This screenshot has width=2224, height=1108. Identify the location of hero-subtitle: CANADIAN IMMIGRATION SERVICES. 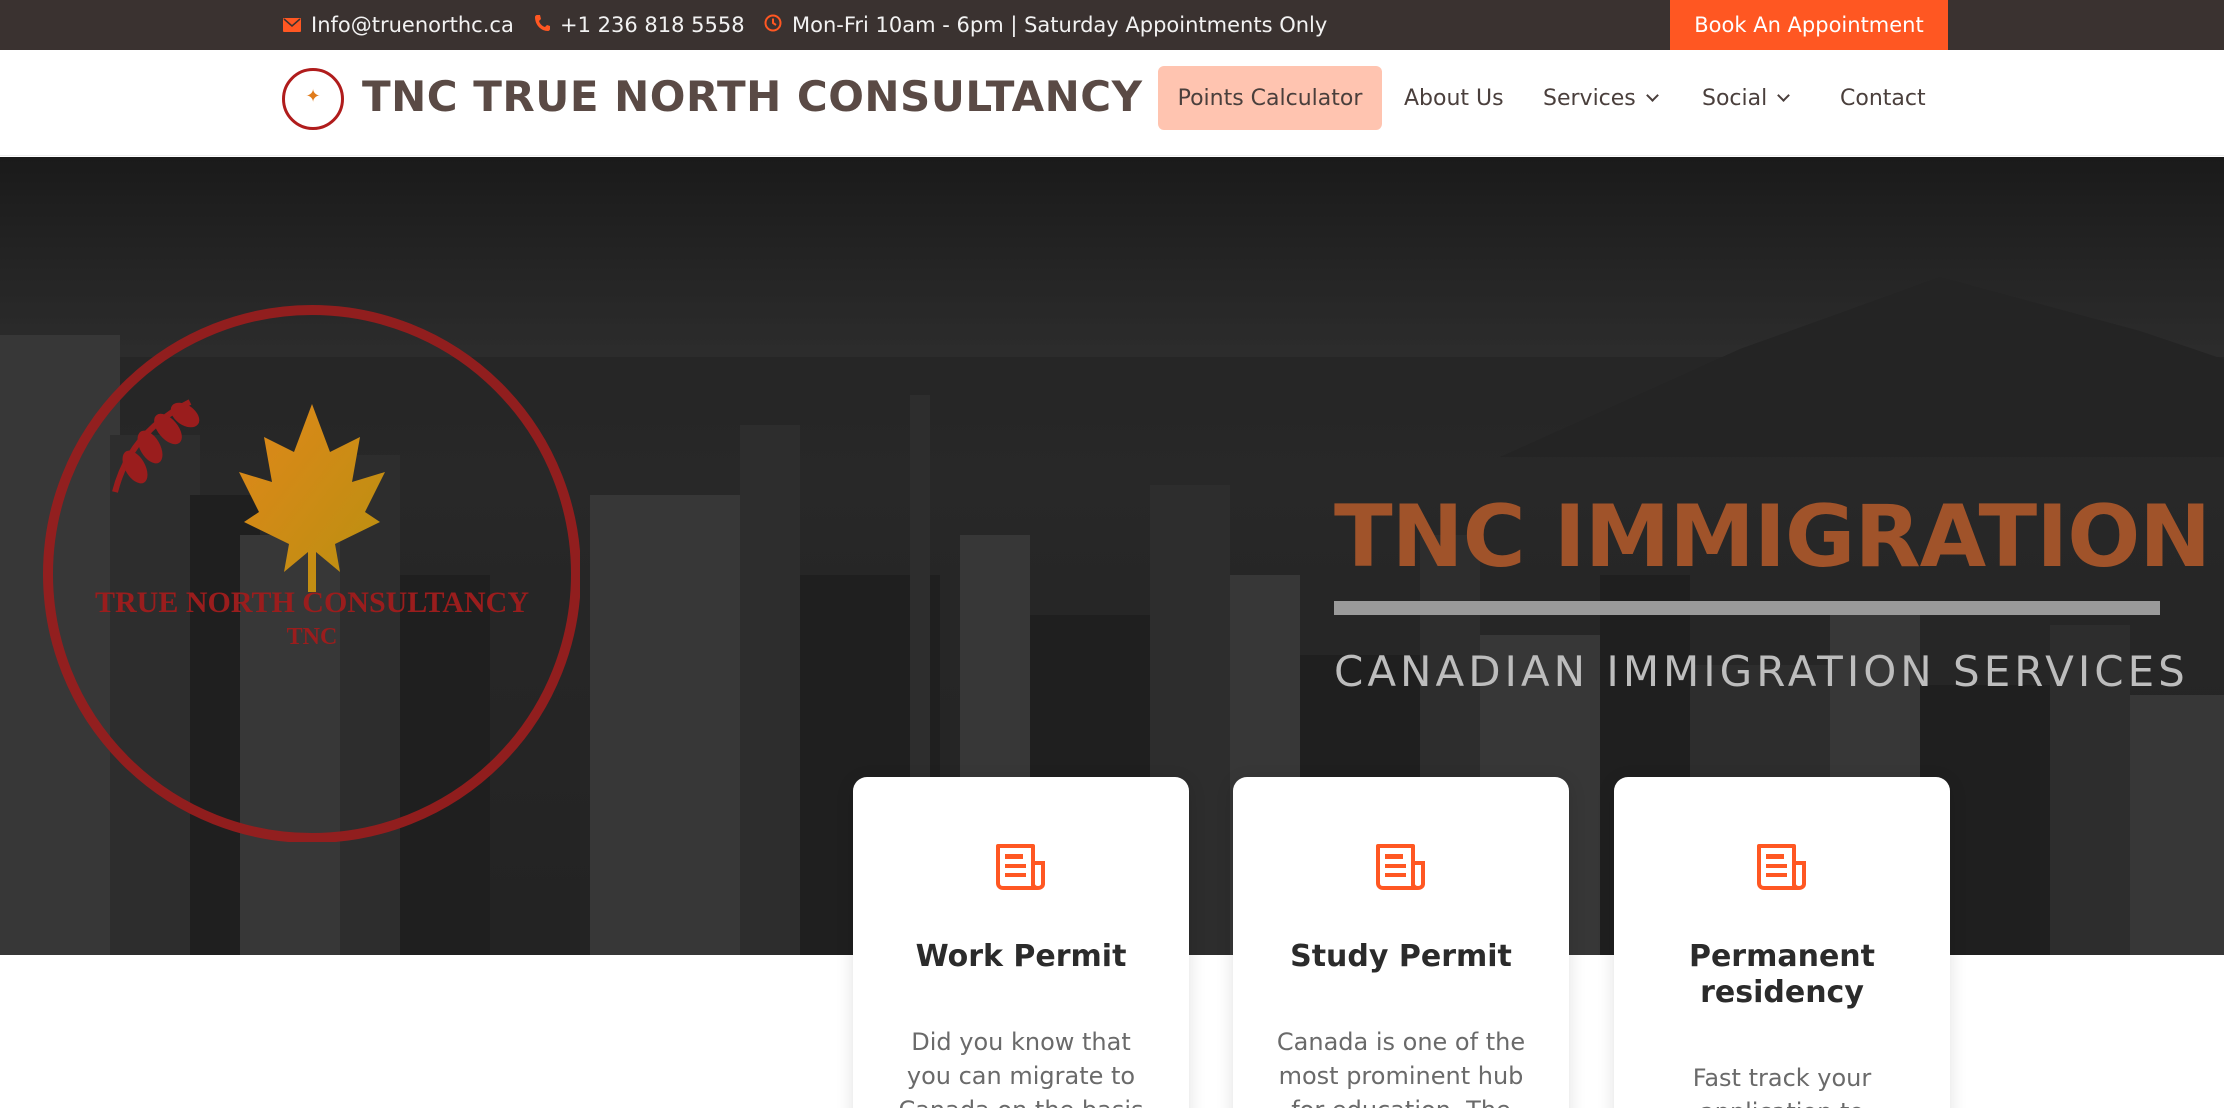
(1761, 671).